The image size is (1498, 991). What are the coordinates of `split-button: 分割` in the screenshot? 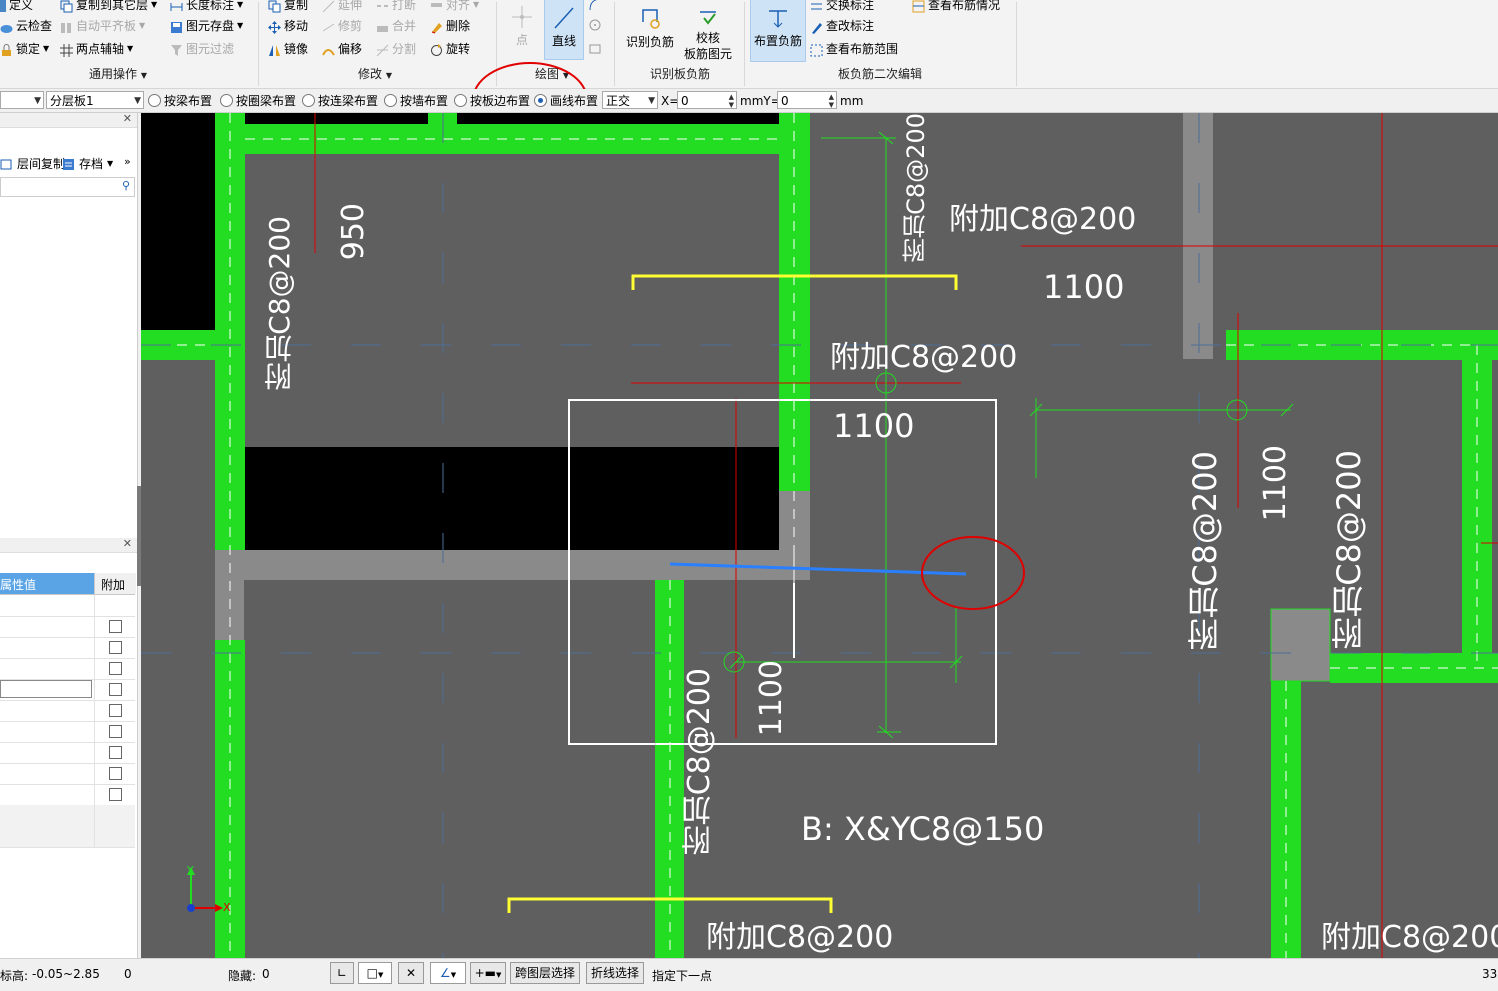 It's located at (396, 49).